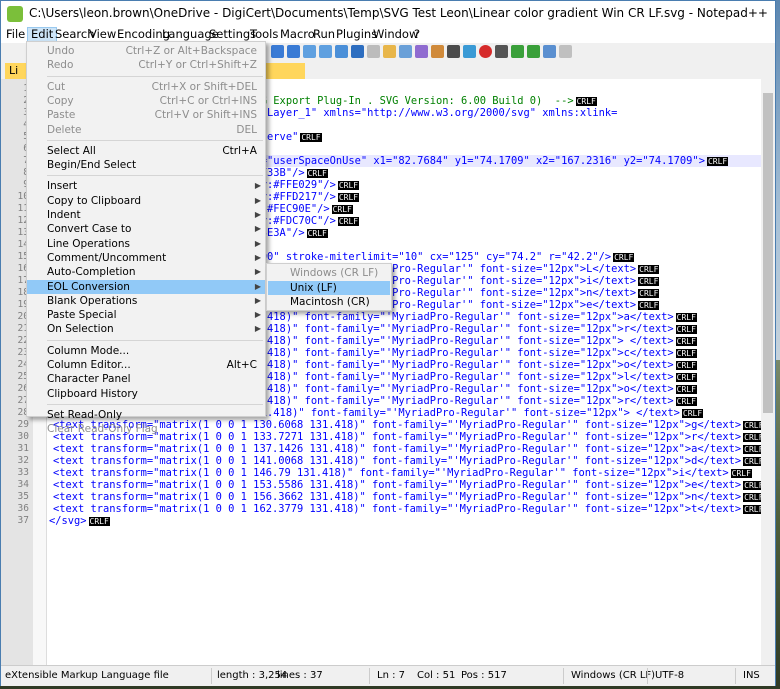 This screenshot has width=780, height=689. Describe the element at coordinates (313, 287) in the screenshot. I see `menu-item-label: Unix (LF)` at that location.